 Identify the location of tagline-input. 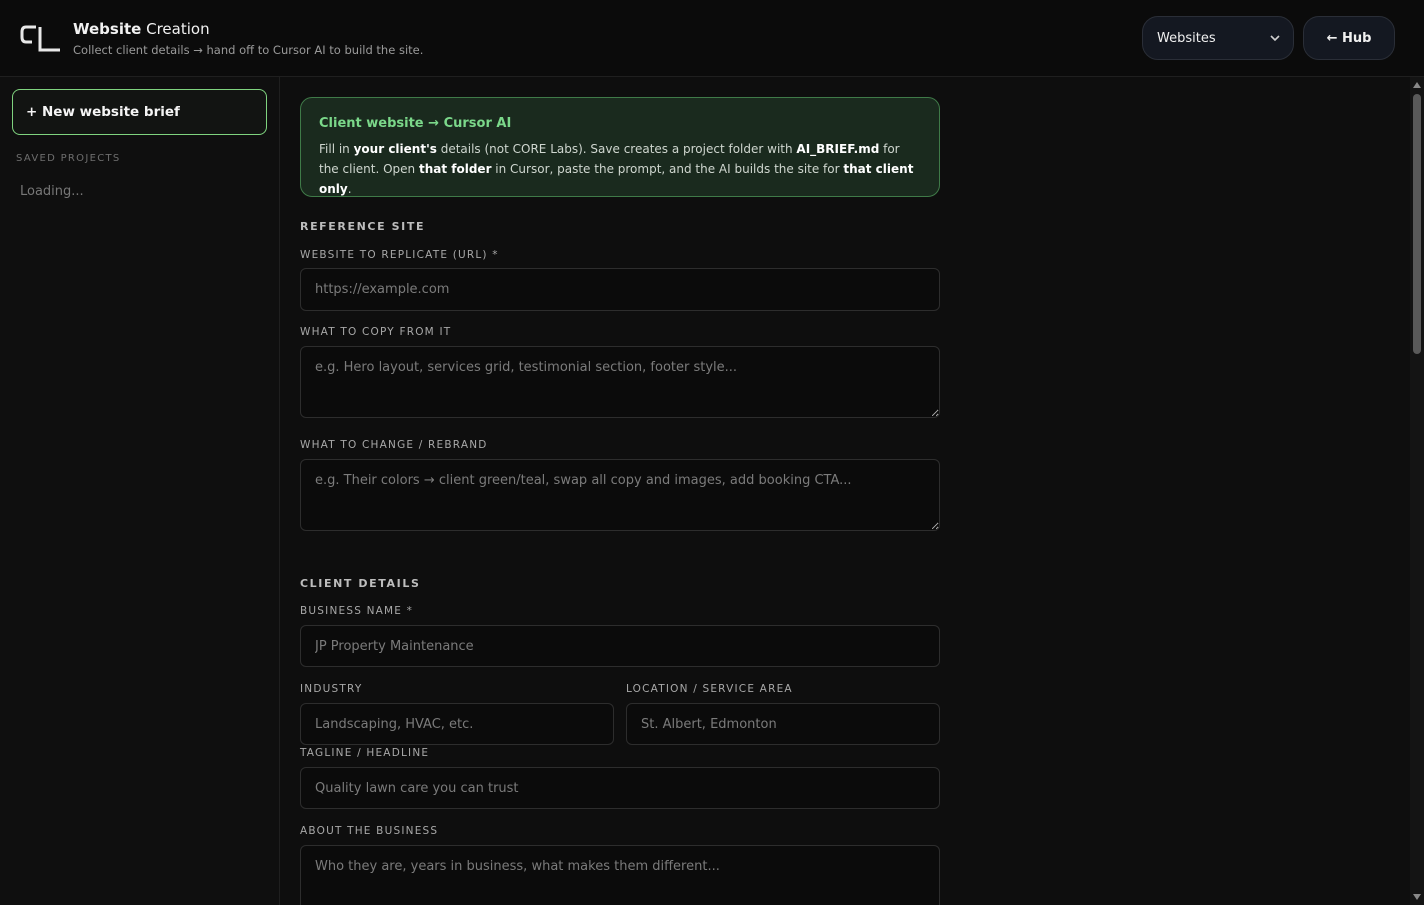
(620, 788).